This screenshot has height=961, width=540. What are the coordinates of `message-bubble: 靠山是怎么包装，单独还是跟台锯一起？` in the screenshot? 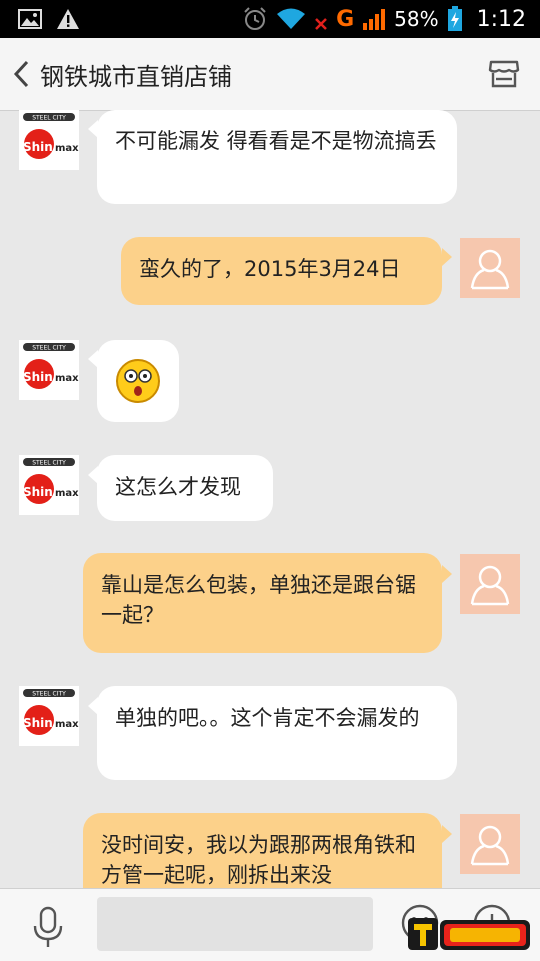 It's located at (262, 603).